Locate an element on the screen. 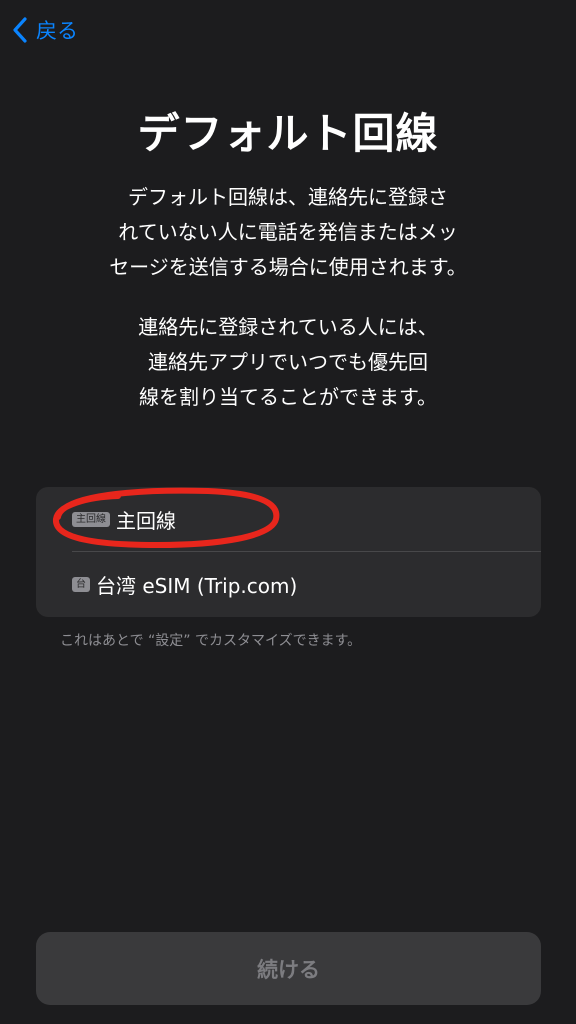 The height and width of the screenshot is (1024, 576). back-button: 戻る is located at coordinates (45, 30).